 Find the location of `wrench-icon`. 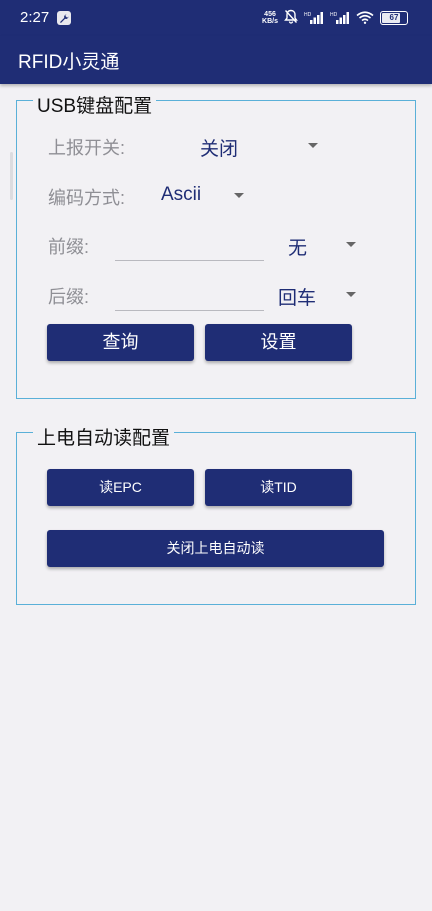

wrench-icon is located at coordinates (64, 18).